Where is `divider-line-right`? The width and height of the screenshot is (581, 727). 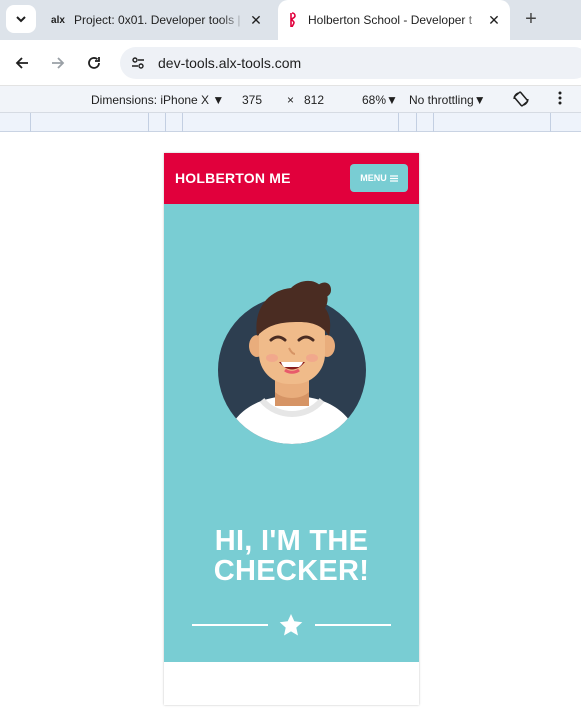 divider-line-right is located at coordinates (353, 625).